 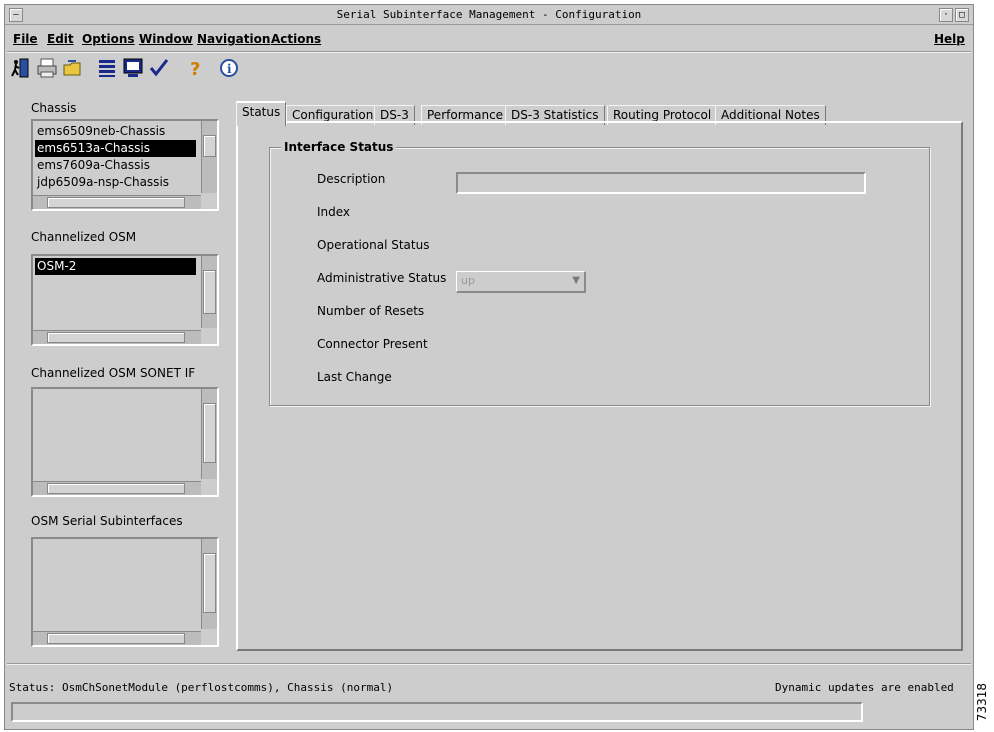 What do you see at coordinates (107, 521) in the screenshot?
I see `subinterfaces-label: OSM Serial Subinterfaces` at bounding box center [107, 521].